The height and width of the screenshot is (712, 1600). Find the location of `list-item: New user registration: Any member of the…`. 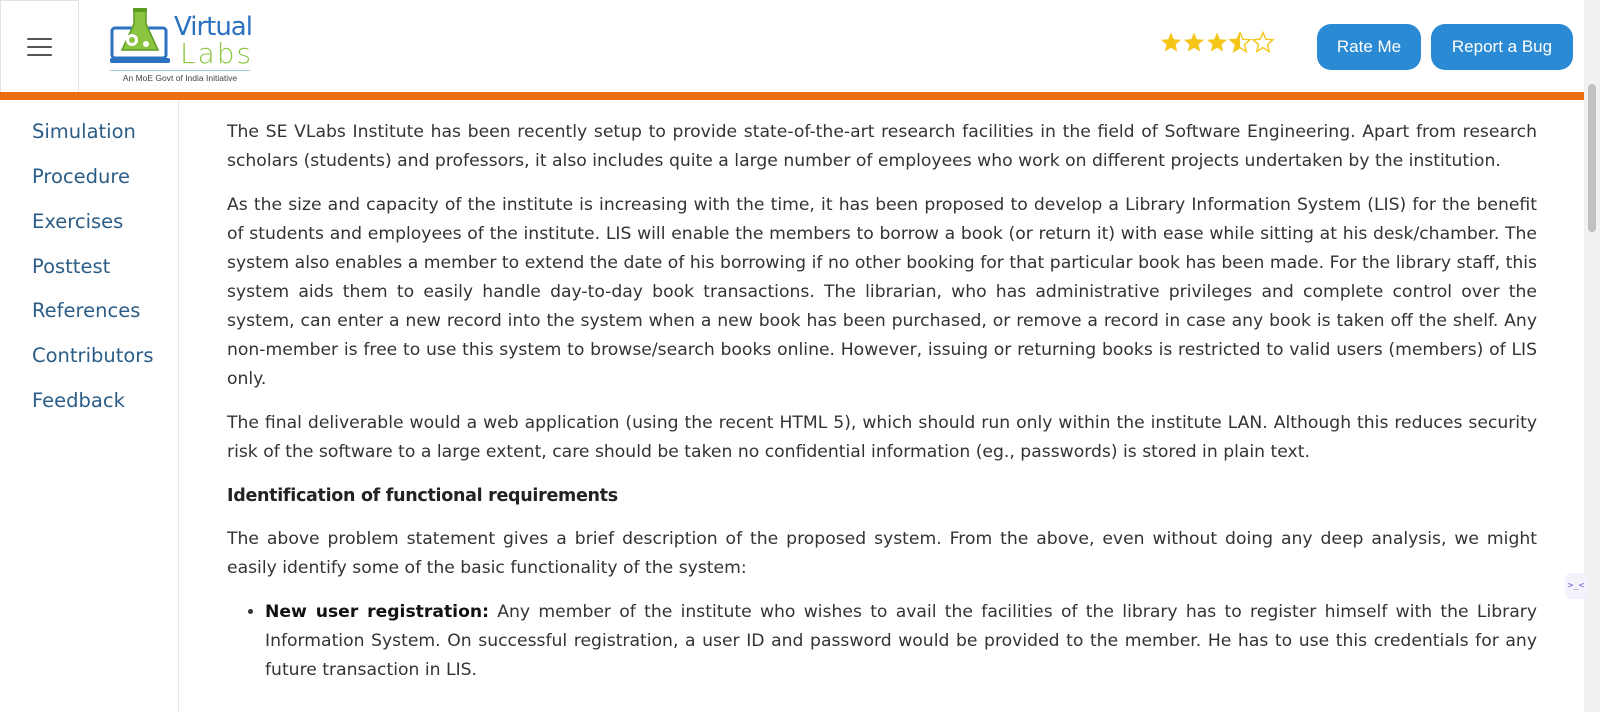

list-item: New user registration: Any member of the… is located at coordinates (901, 641).